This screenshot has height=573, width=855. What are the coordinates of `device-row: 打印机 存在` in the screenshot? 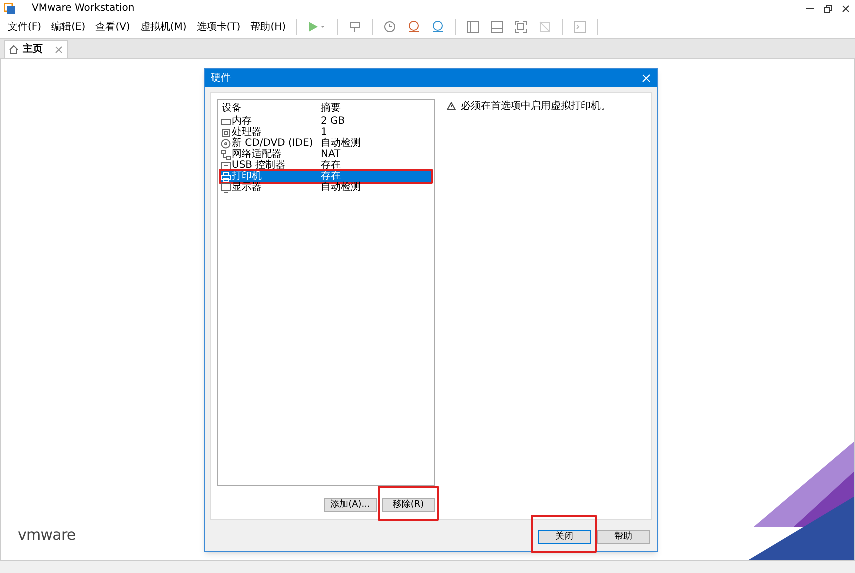 It's located at (326, 176).